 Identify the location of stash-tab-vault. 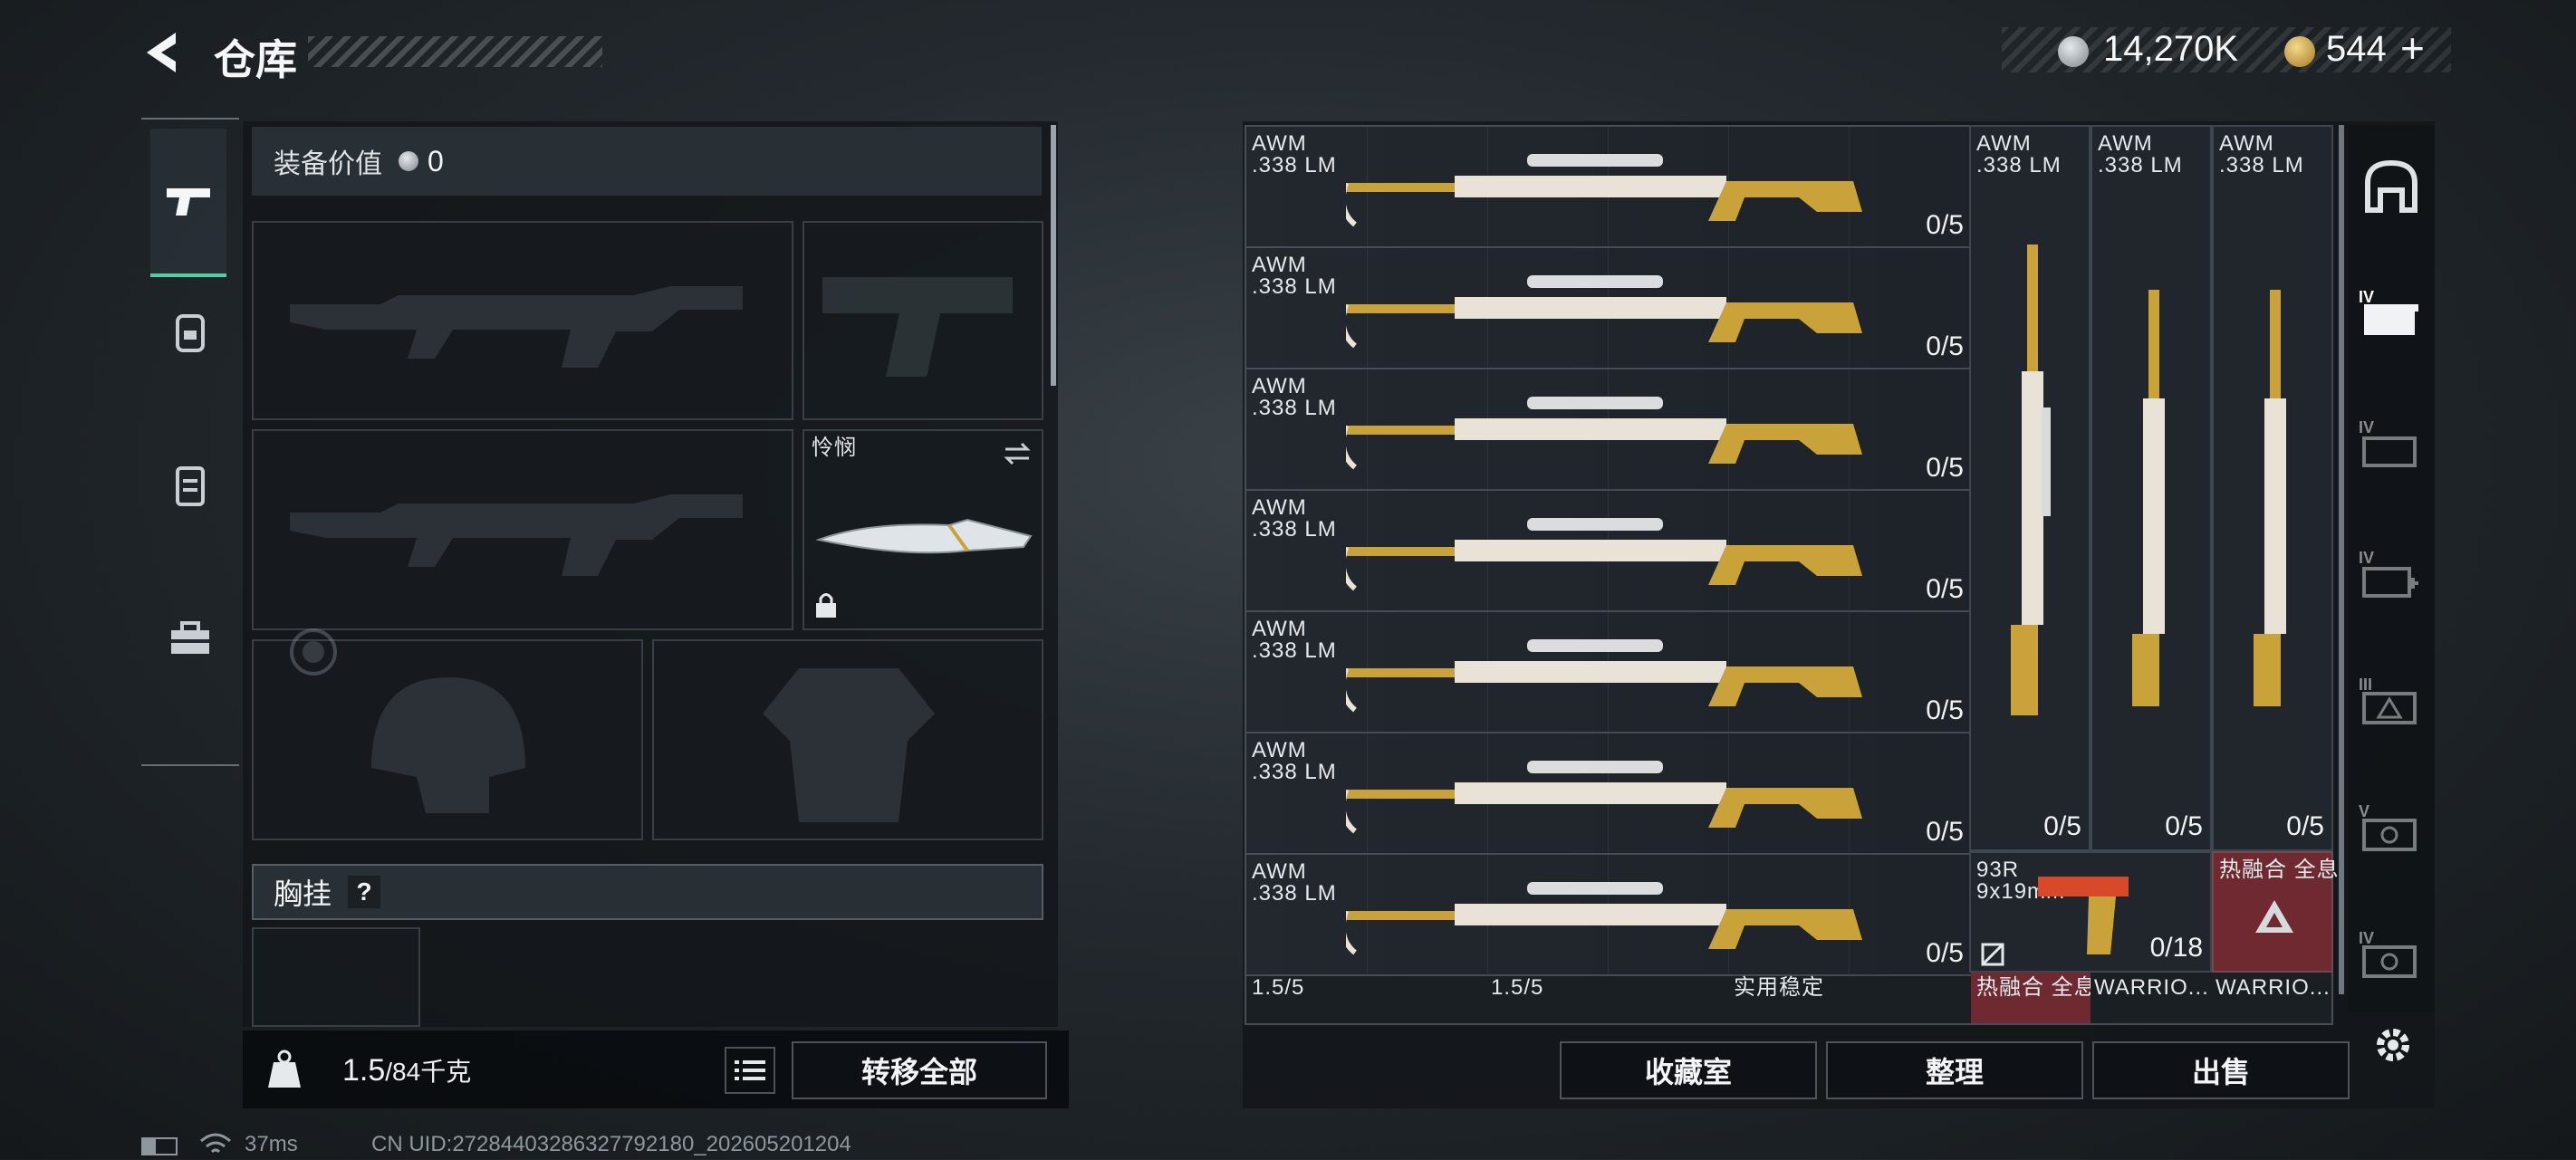
(2391, 187).